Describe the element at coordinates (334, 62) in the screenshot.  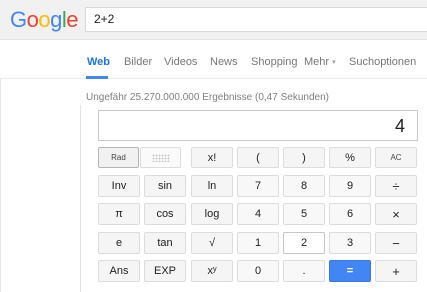
I see `chevron-down-icon: ▾` at that location.